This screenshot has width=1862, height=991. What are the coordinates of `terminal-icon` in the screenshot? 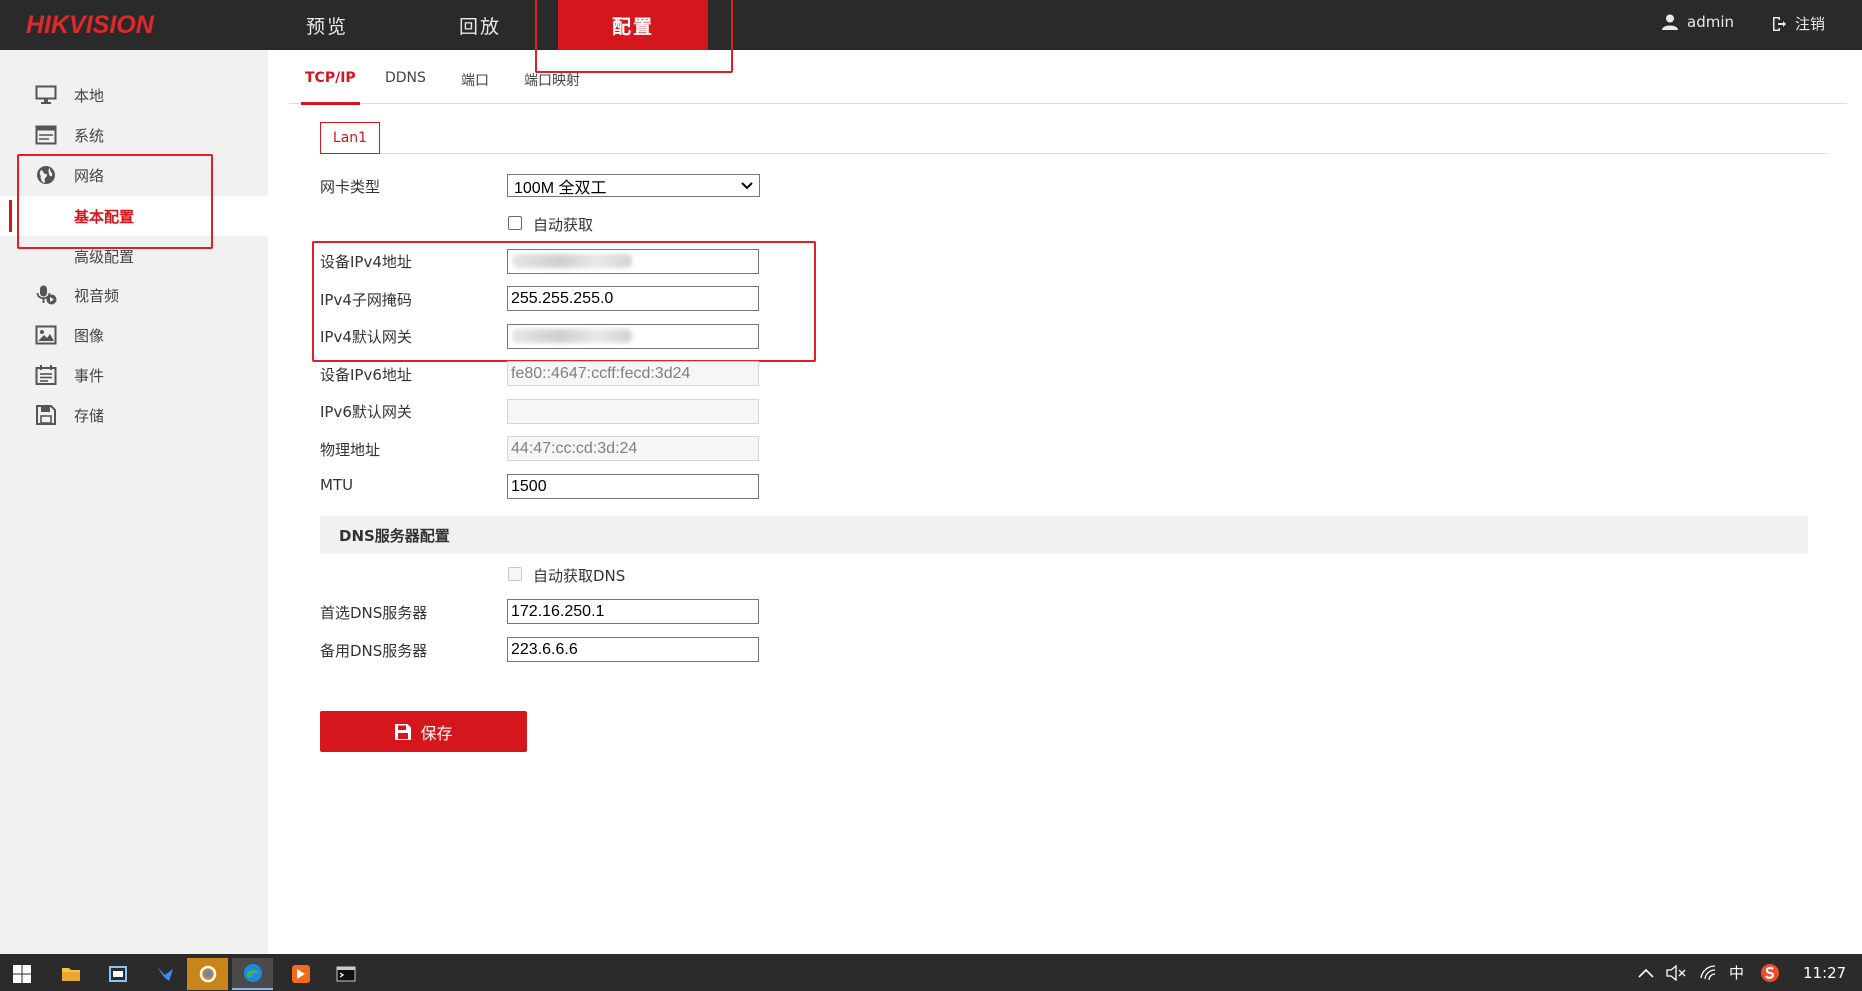 It's located at (345, 974).